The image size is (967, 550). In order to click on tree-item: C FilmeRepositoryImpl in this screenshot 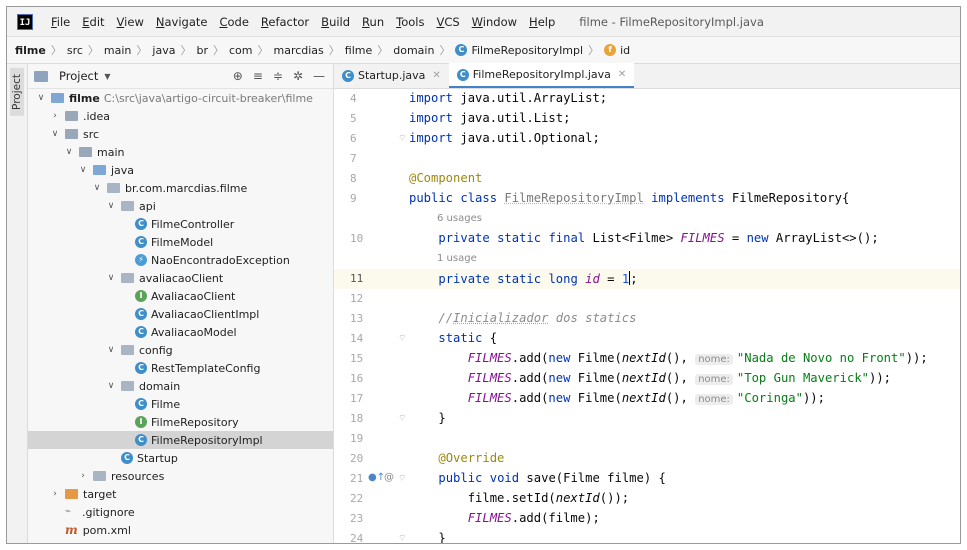, I will do `click(180, 440)`.